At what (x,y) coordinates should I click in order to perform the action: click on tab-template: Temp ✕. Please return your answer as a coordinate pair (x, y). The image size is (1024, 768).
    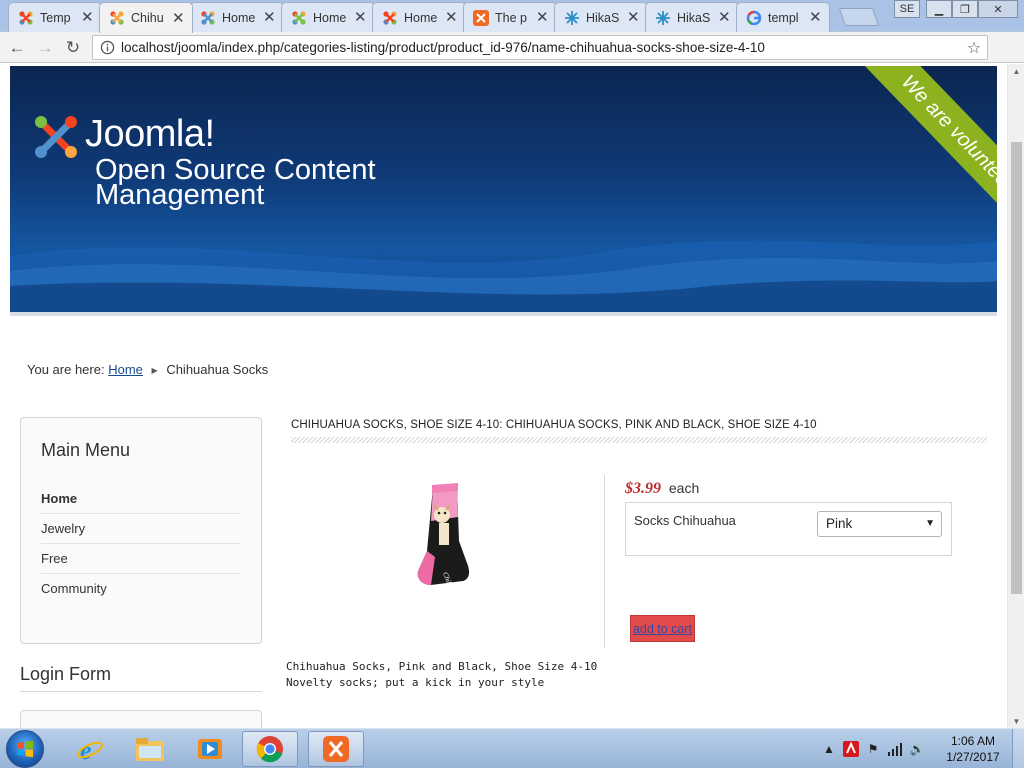
    Looking at the image, I should click on (55, 17).